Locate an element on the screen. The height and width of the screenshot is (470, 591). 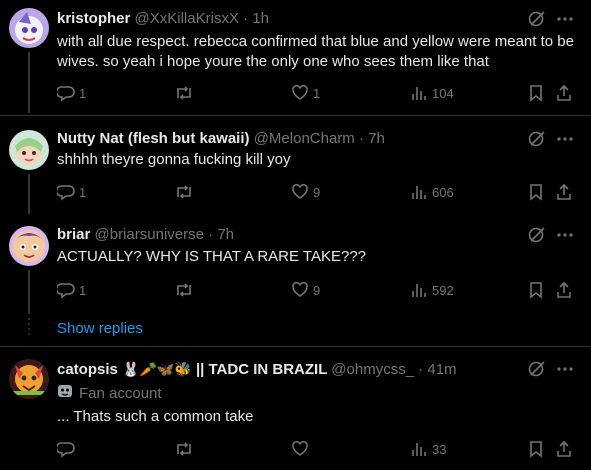
show-replies-link: Show replies is located at coordinates (100, 329).